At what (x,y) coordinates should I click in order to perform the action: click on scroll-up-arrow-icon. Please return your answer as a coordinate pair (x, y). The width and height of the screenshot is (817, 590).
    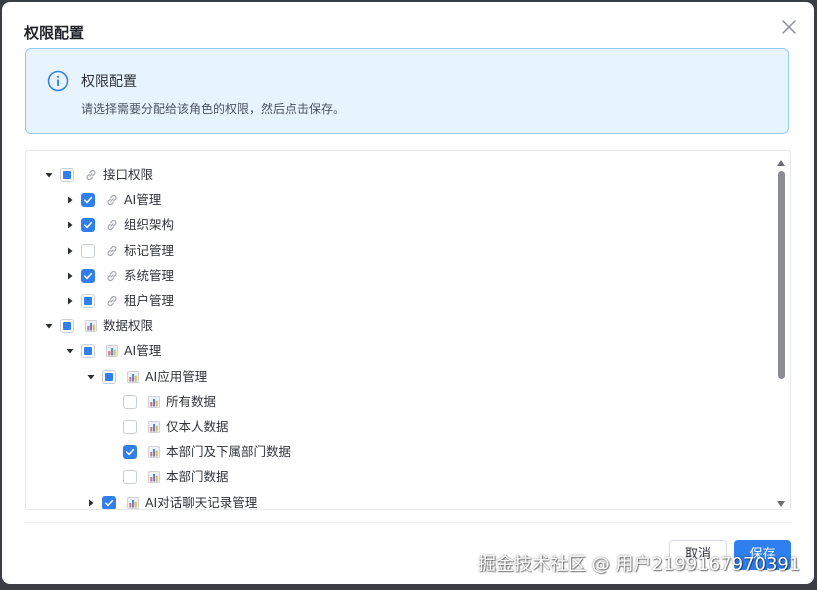
    Looking at the image, I should click on (781, 163).